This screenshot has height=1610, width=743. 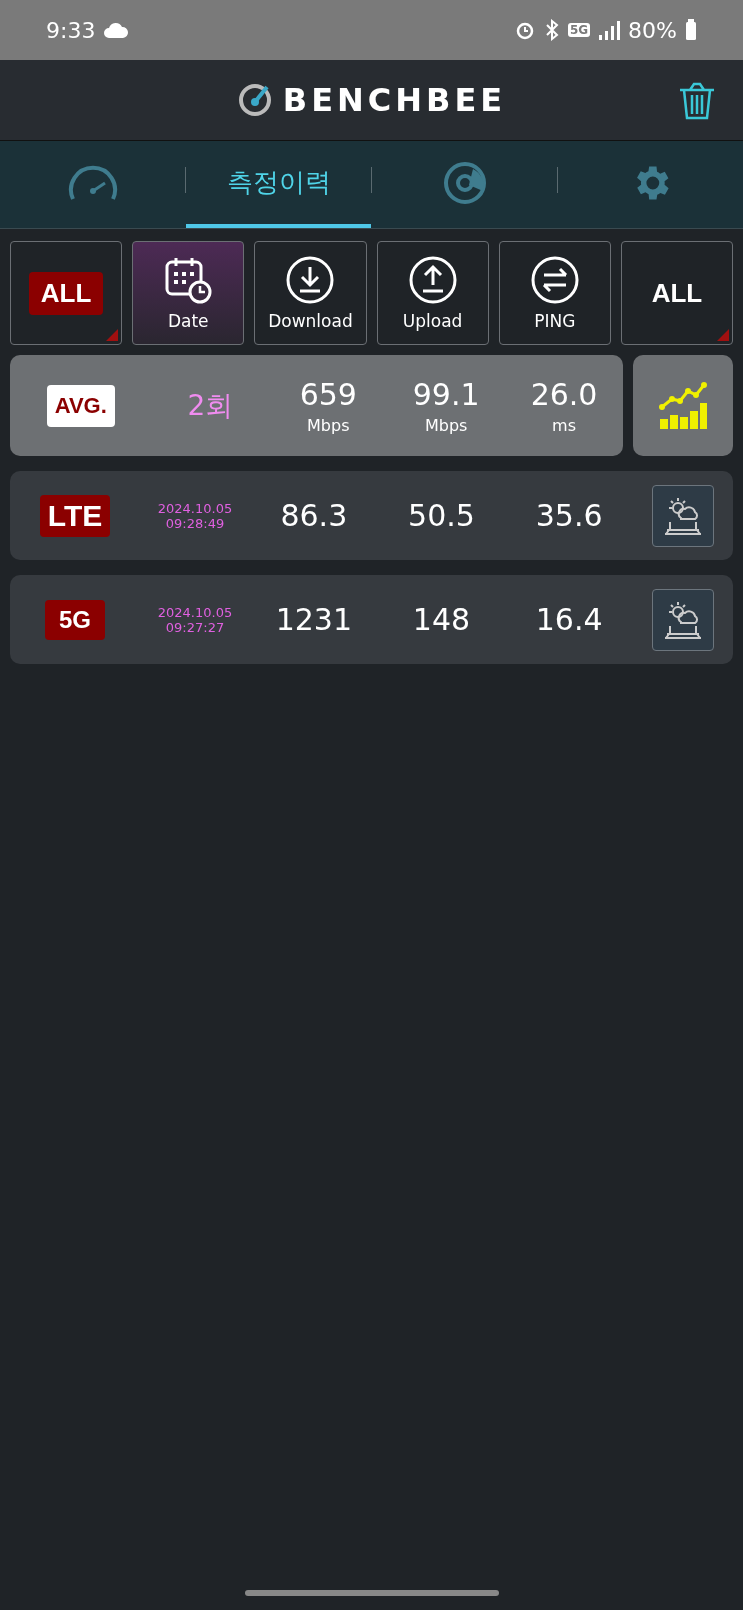 What do you see at coordinates (394, 100) in the screenshot?
I see `app-logo: BENCHBEE` at bounding box center [394, 100].